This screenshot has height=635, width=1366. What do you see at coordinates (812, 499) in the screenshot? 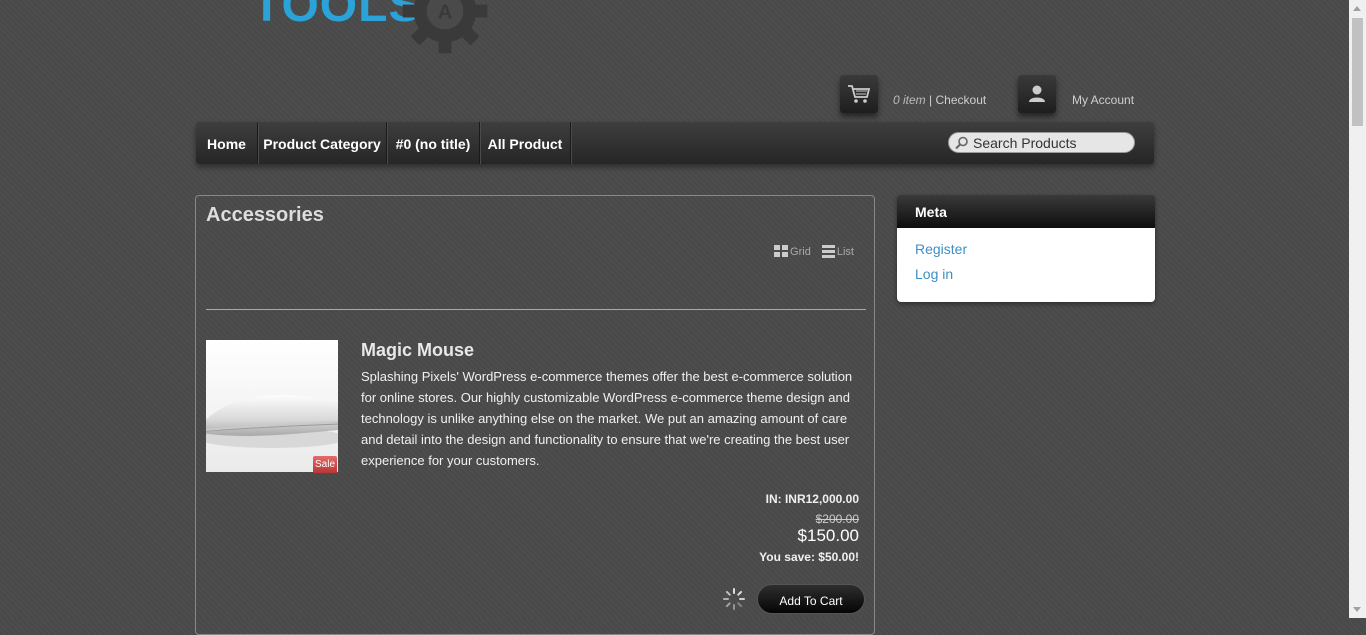
I see `price-inr: IN: INR12,000.00` at bounding box center [812, 499].